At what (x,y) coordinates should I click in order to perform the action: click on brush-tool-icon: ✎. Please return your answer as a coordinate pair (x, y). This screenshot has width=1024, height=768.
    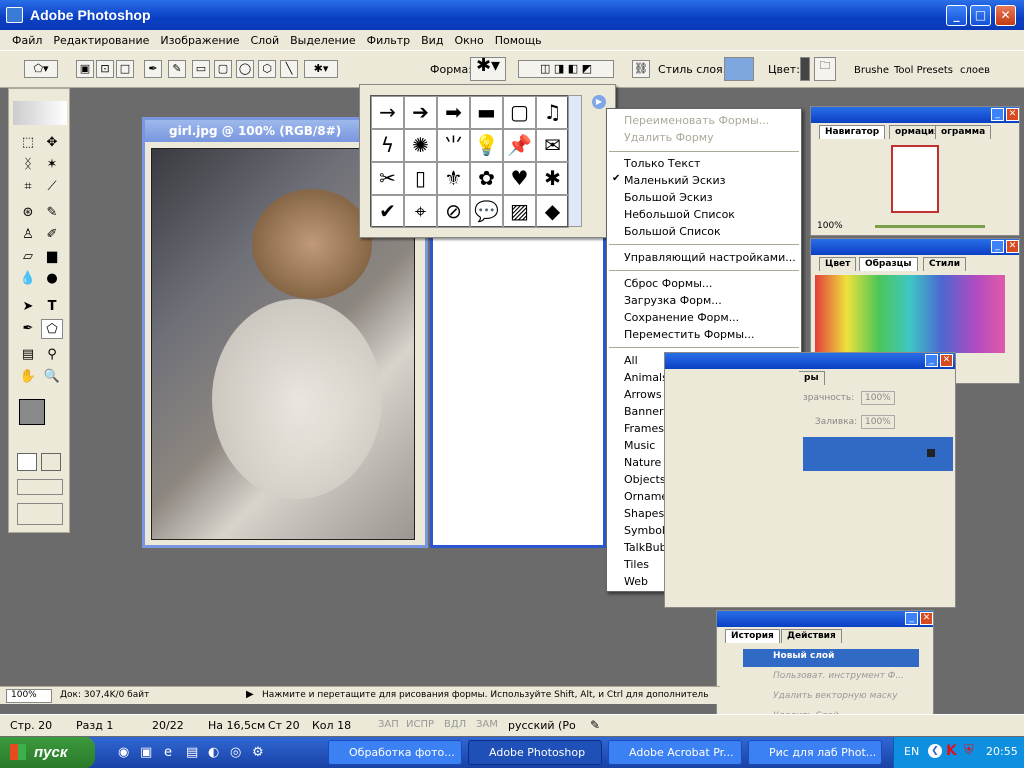
    Looking at the image, I should click on (52, 213).